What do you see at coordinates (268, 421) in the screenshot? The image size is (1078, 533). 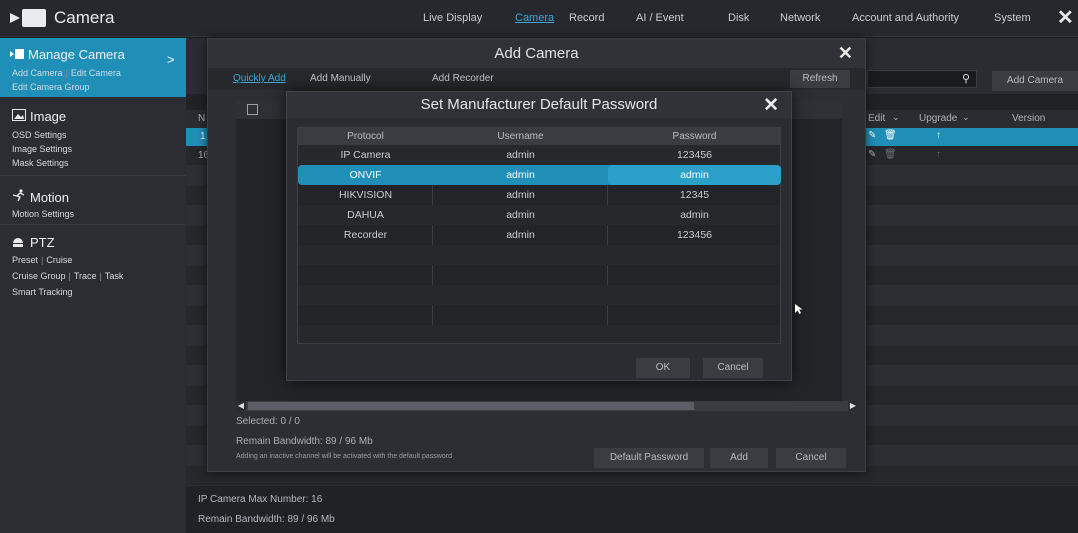 I see `selected-count: Selected: 0 / 0` at bounding box center [268, 421].